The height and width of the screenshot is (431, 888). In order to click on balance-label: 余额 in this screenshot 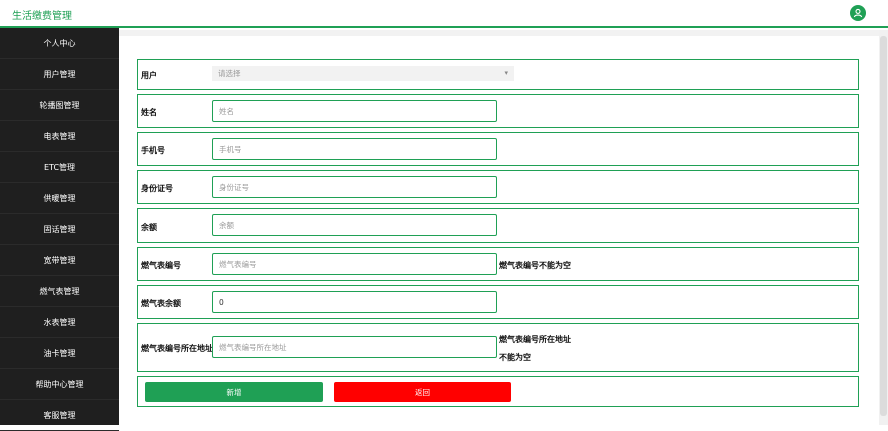, I will do `click(149, 227)`.